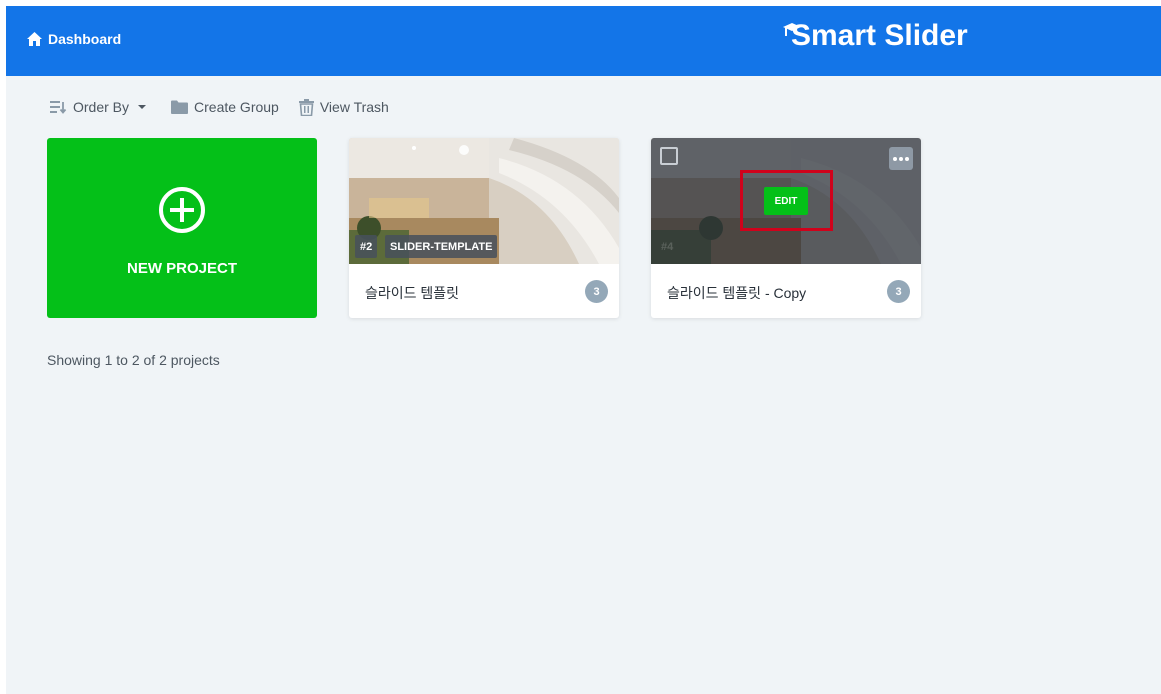 The image size is (1161, 694). What do you see at coordinates (181, 268) in the screenshot?
I see `new-project-label: NEW PROJECT` at bounding box center [181, 268].